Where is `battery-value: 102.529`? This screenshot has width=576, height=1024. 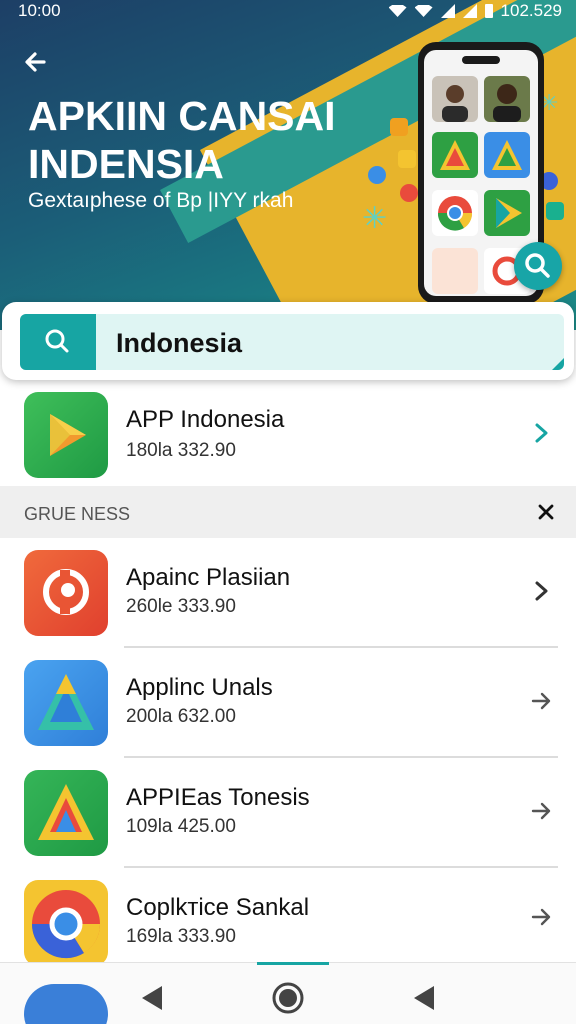 battery-value: 102.529 is located at coordinates (531, 10).